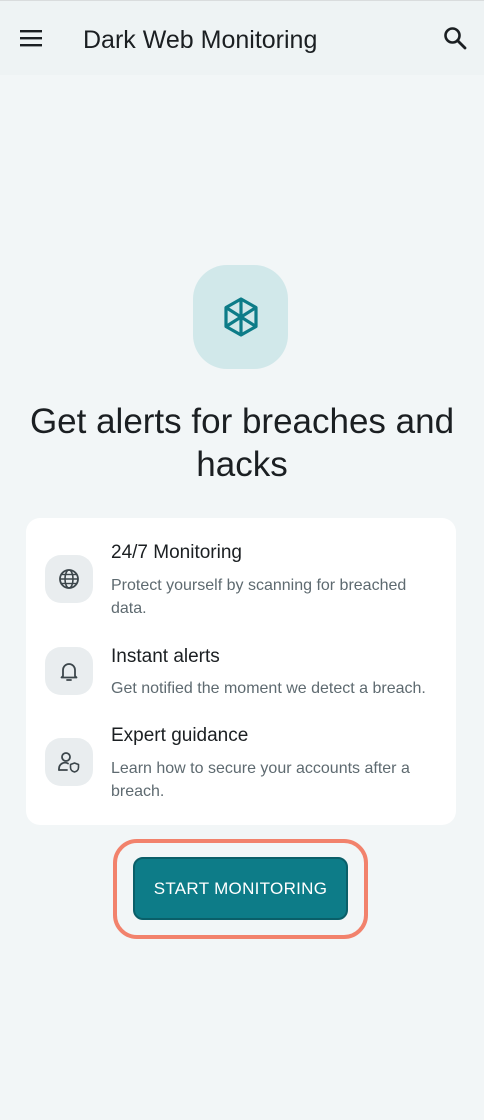 The width and height of the screenshot is (484, 1120). I want to click on page-title: Dark Web Monitoring, so click(200, 40).